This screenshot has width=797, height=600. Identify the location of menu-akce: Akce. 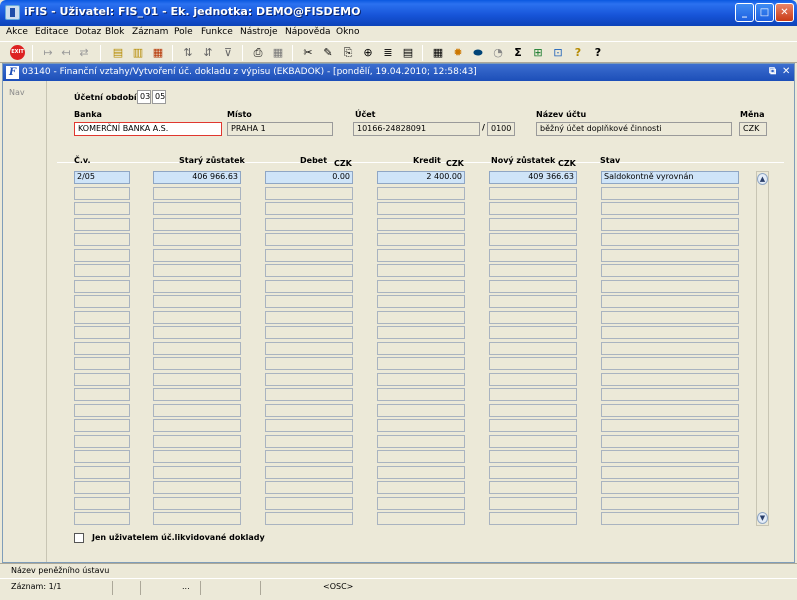
(17, 32).